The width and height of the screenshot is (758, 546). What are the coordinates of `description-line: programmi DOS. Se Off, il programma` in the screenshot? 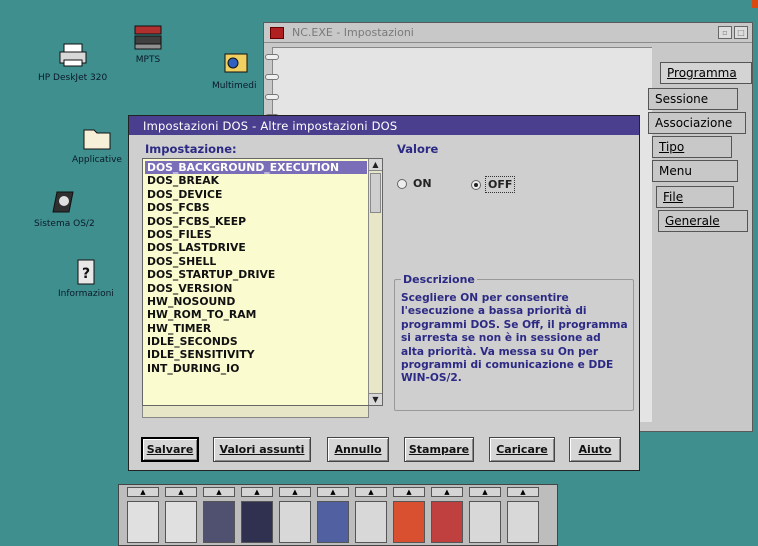 It's located at (514, 324).